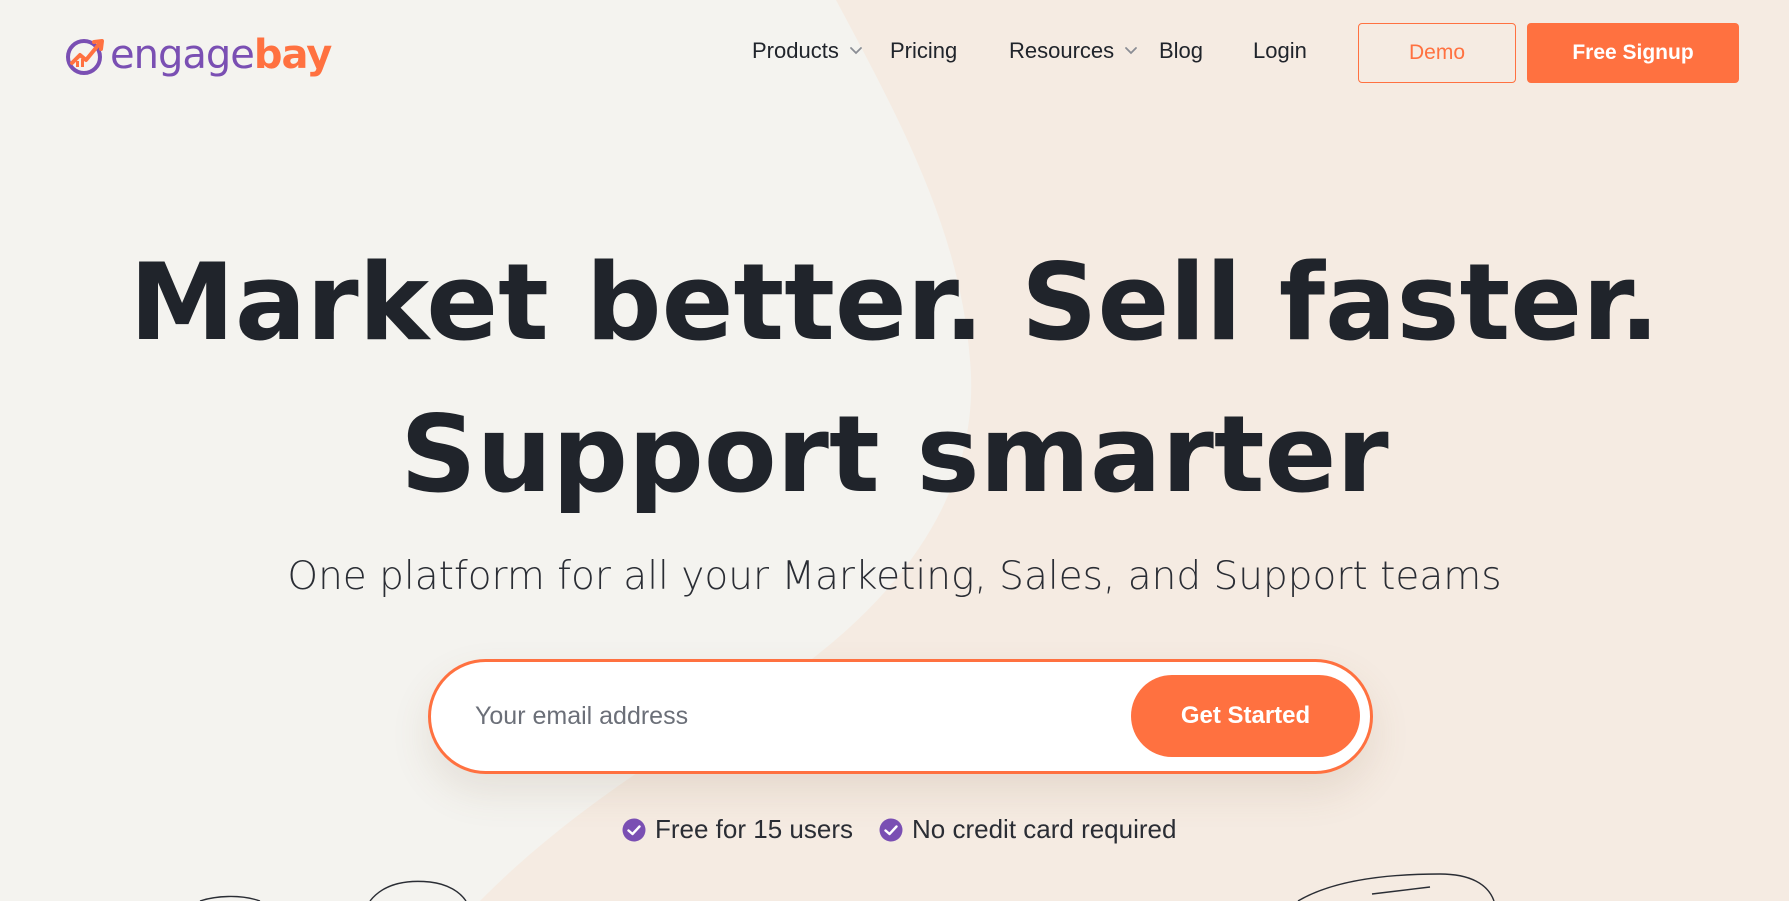 This screenshot has height=901, width=1789. I want to click on nav-item-login: Login, so click(1280, 51).